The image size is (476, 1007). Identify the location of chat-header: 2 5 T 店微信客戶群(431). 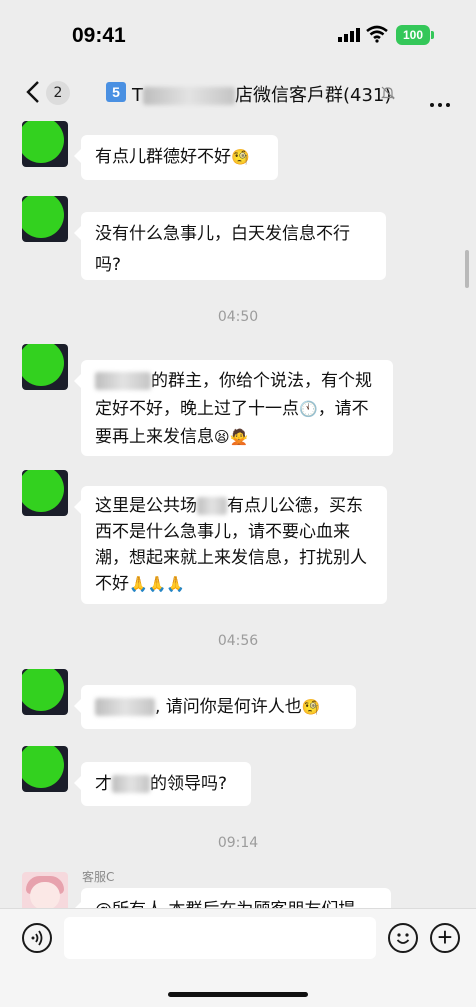
(238, 93).